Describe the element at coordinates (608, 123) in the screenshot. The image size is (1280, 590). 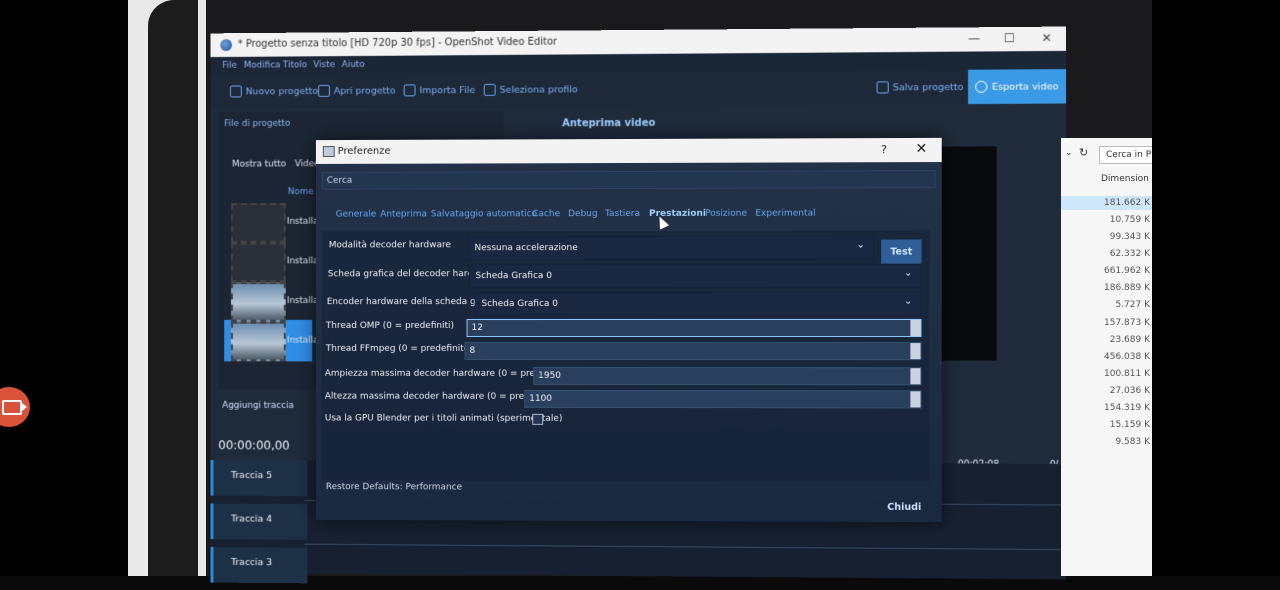
I see `preview-title: Anteprima video` at that location.